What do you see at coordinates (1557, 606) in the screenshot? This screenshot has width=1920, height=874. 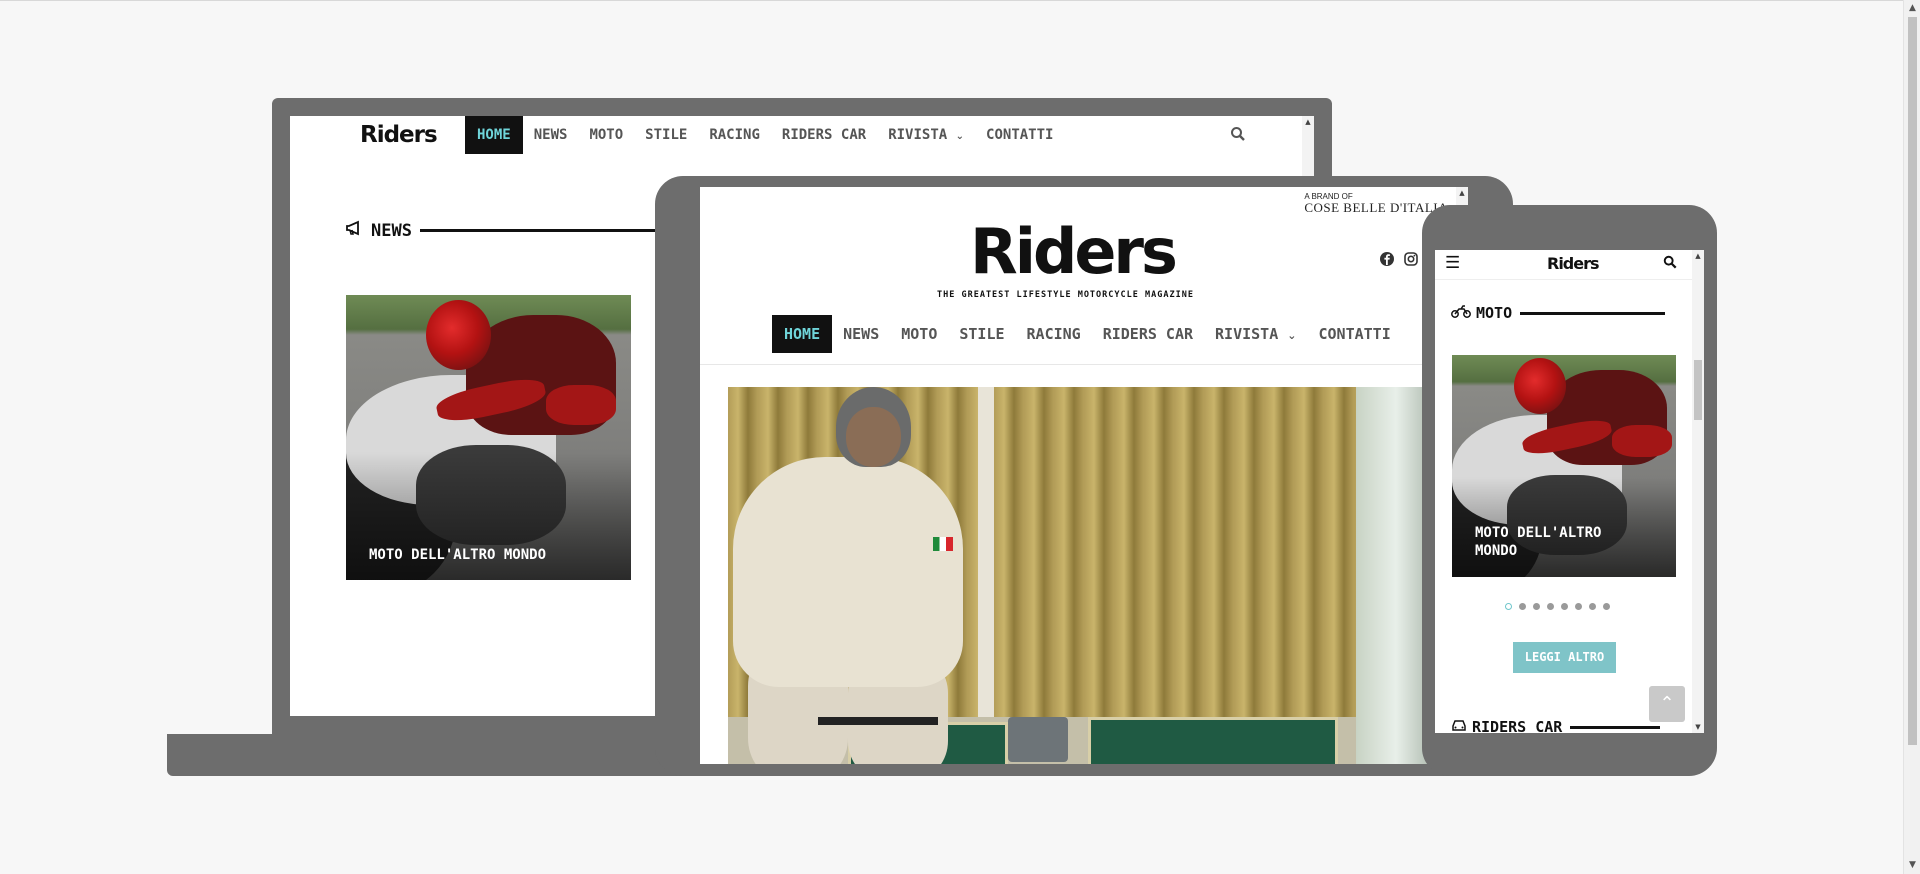 I see `carousel-dots` at bounding box center [1557, 606].